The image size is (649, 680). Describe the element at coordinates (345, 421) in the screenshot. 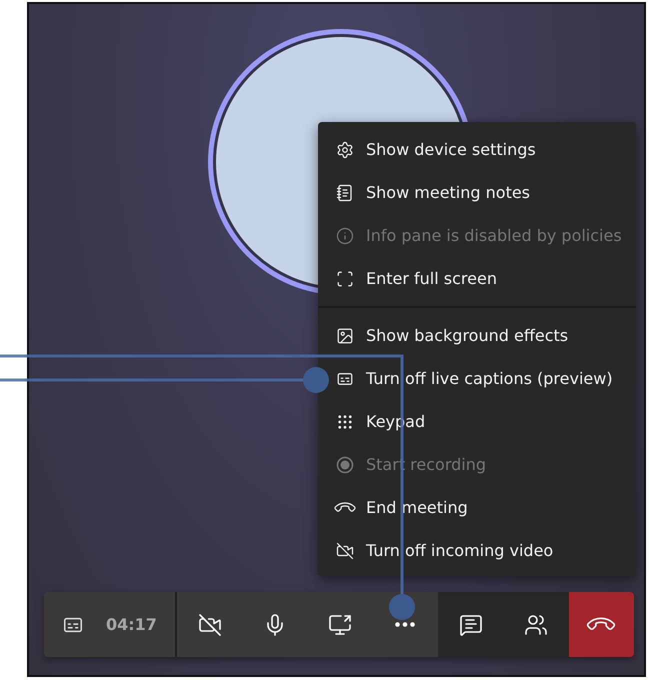

I see `keypad-icon` at that location.